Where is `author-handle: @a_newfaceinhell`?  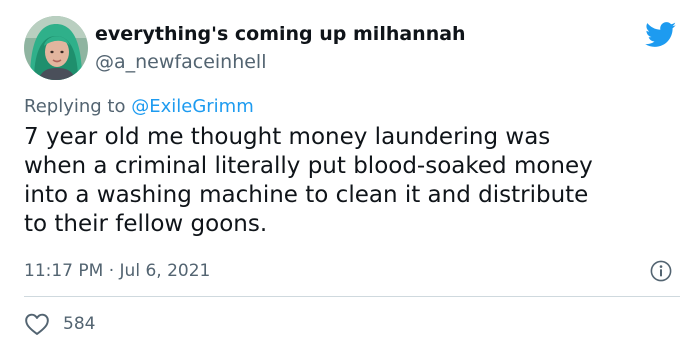 author-handle: @a_newfaceinhell is located at coordinates (181, 62).